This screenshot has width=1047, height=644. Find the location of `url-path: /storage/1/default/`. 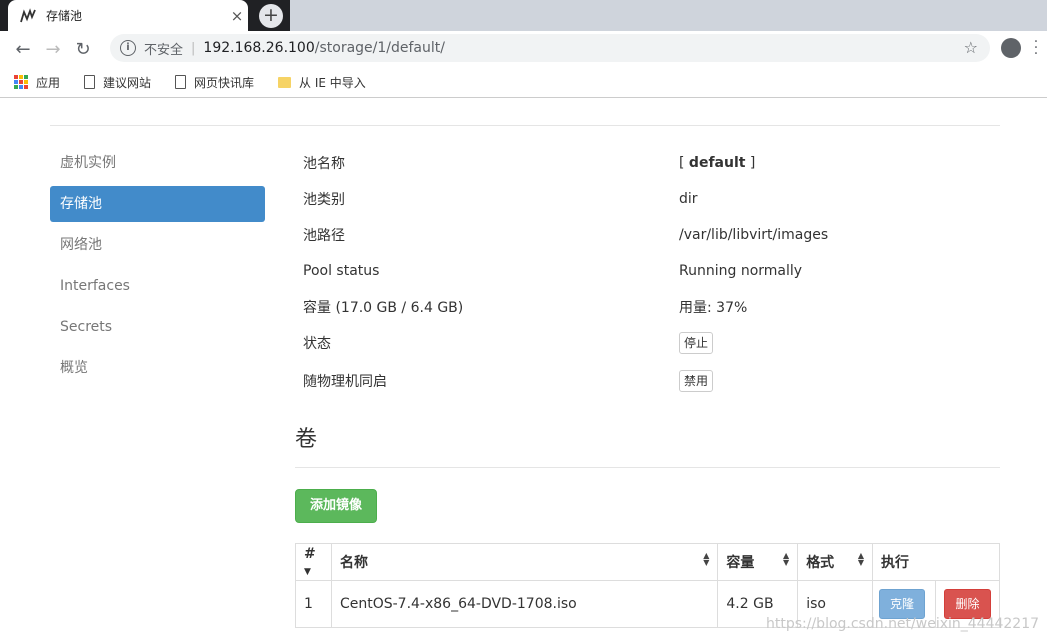

url-path: /storage/1/default/ is located at coordinates (379, 48).